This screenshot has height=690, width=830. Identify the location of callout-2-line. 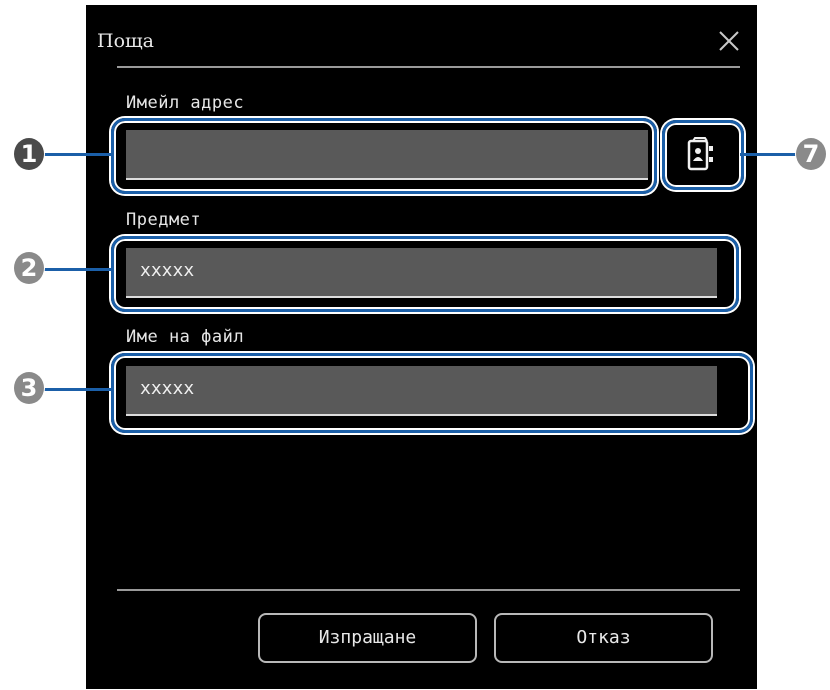
(76, 269).